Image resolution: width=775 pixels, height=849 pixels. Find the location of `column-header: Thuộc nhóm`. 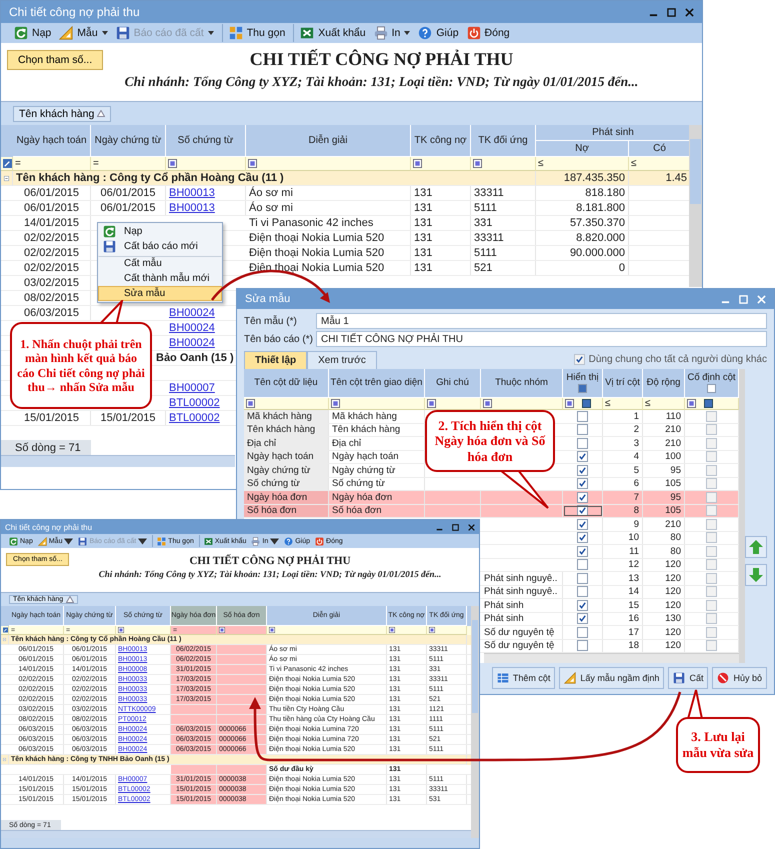

column-header: Thuộc nhóm is located at coordinates (521, 383).